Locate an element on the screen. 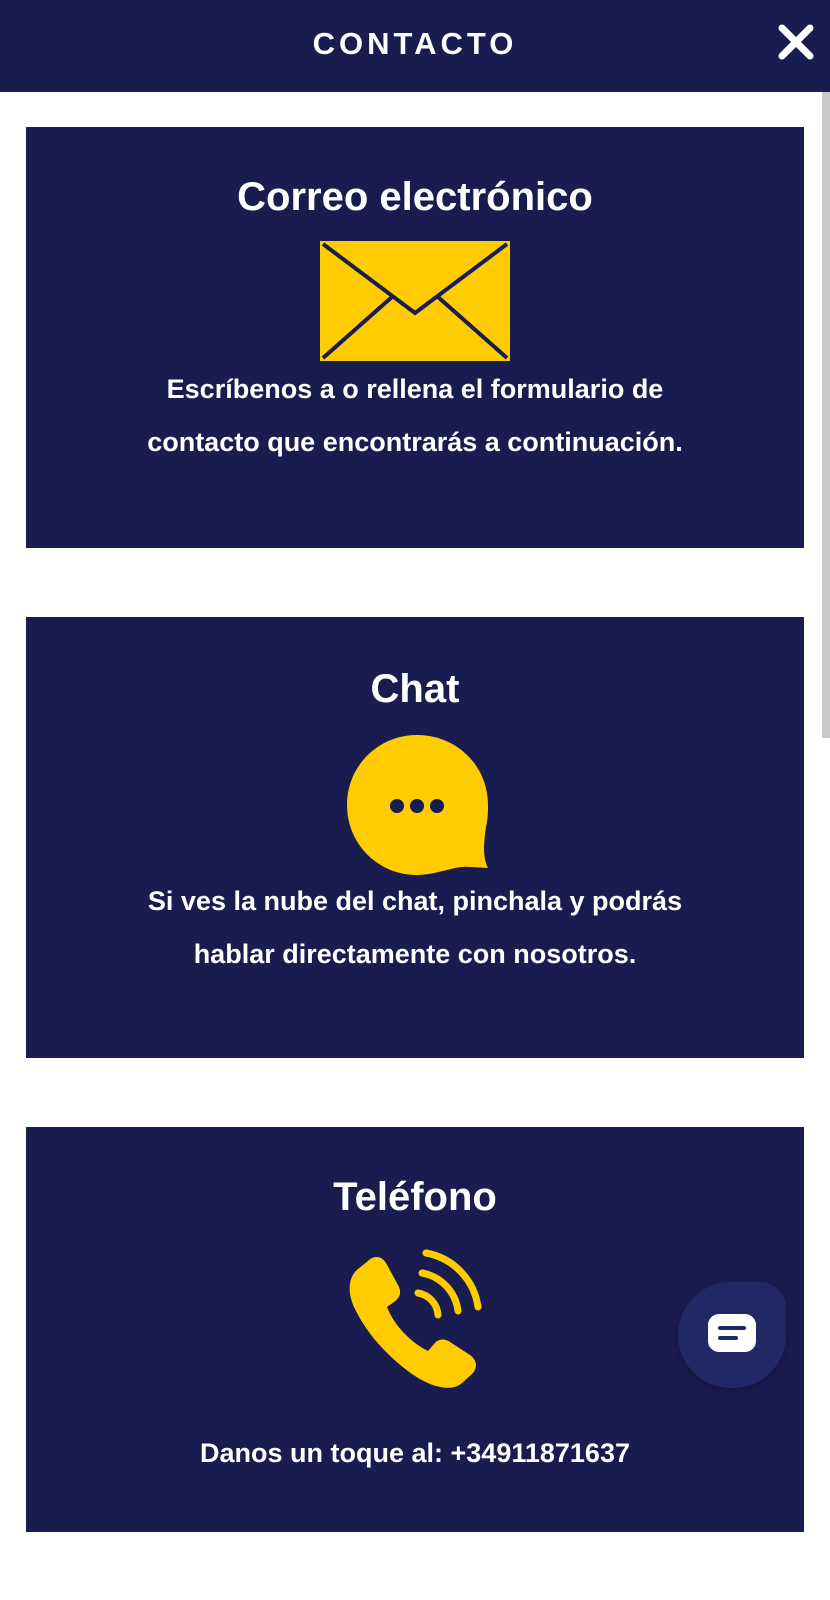 This screenshot has width=830, height=1600. header-bar: CONTACTO is located at coordinates (415, 46).